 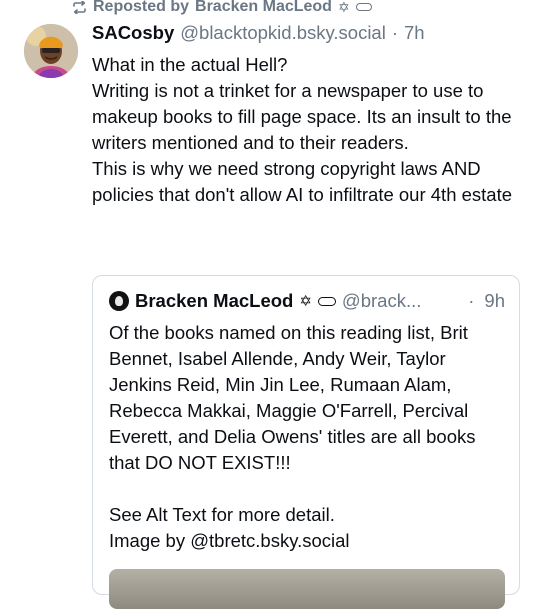 I want to click on repost-indicator: Reposted by Bracken MacLeod ✡, so click(x=222, y=8).